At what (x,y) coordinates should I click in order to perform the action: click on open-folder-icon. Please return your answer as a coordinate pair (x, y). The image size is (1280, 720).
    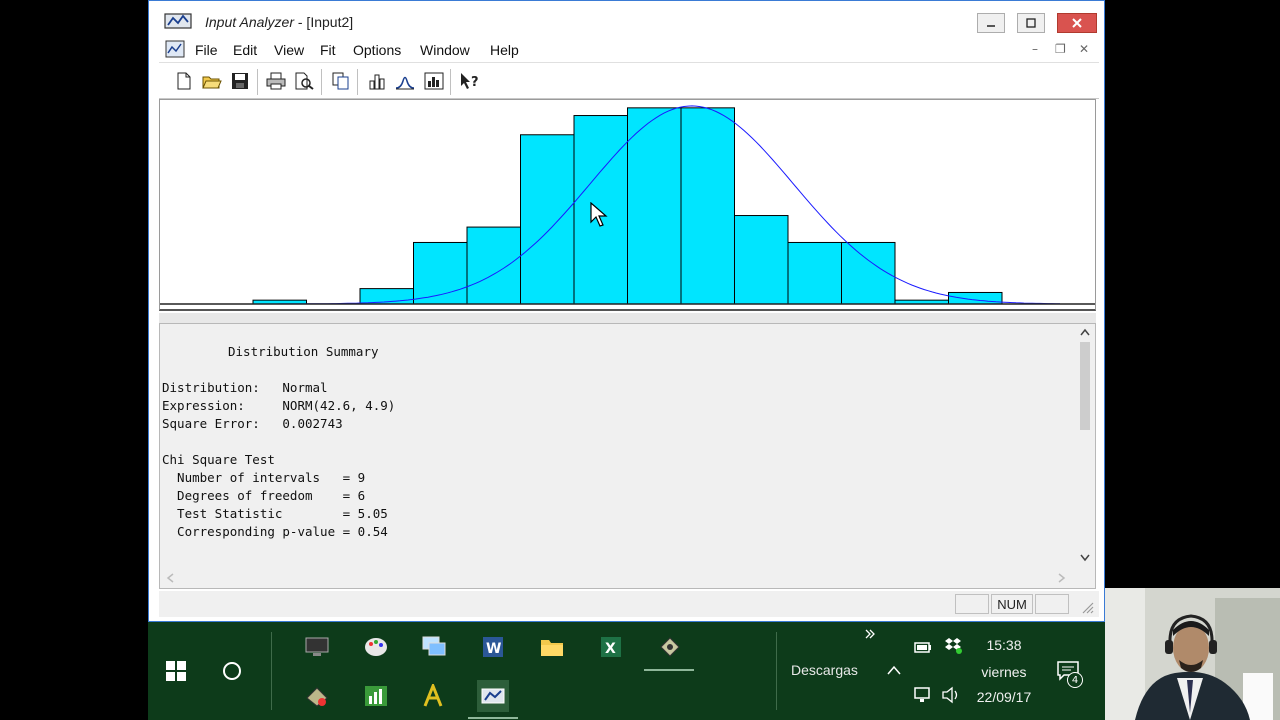
    Looking at the image, I should click on (212, 82).